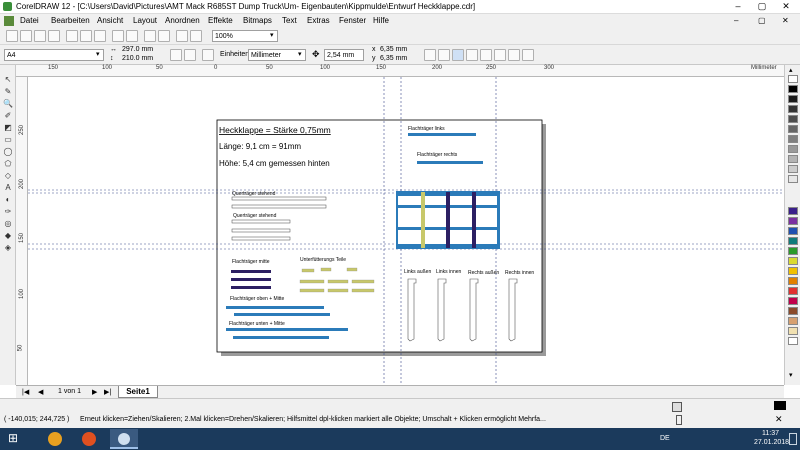 The width and height of the screenshot is (800, 450). I want to click on page-width-field: 297.0 mm, so click(137, 49).